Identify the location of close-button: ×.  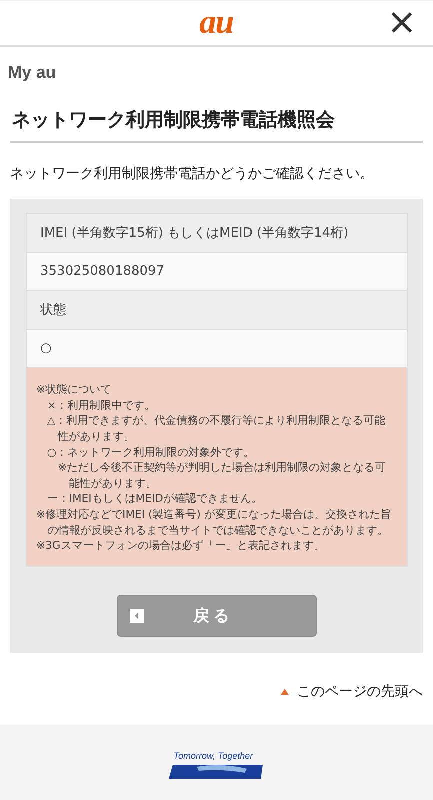
(401, 23).